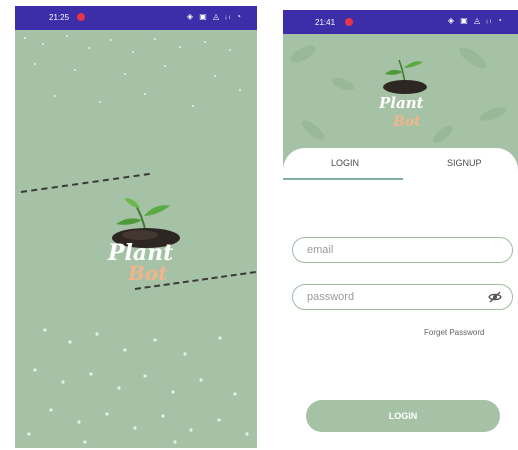 The width and height of the screenshot is (518, 450). Describe the element at coordinates (320, 250) in the screenshot. I see `email-placeholder: email` at that location.